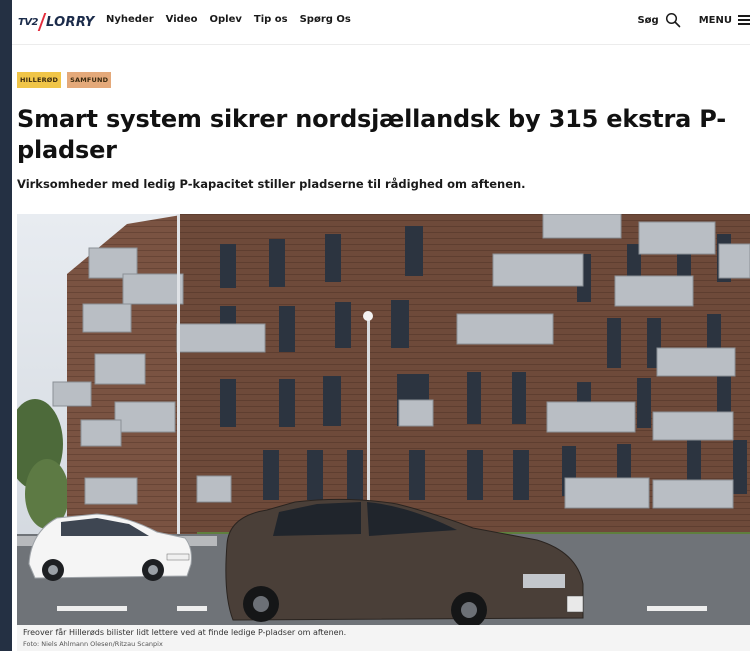 This screenshot has width=750, height=651. What do you see at coordinates (693, 20) in the screenshot?
I see `header-tools: Søg MENU` at bounding box center [693, 20].